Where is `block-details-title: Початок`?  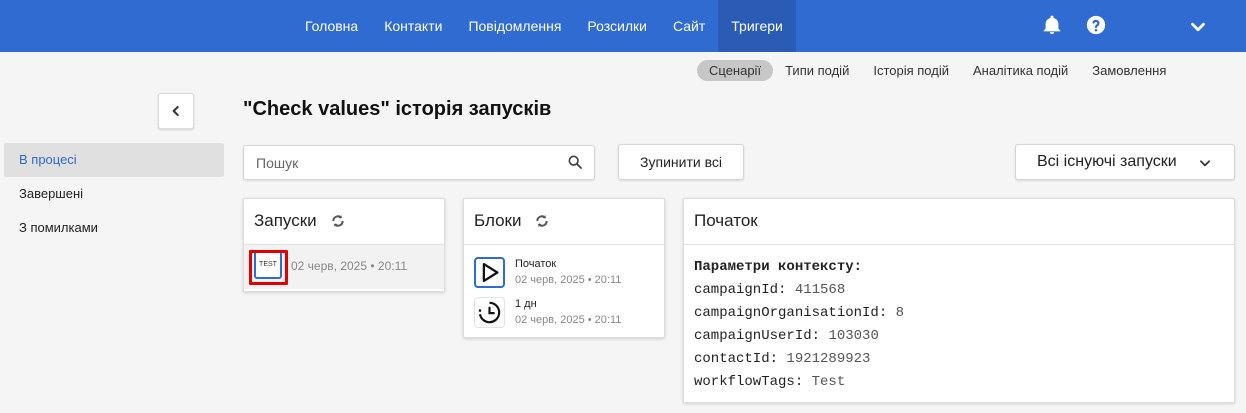 block-details-title: Початок is located at coordinates (726, 220).